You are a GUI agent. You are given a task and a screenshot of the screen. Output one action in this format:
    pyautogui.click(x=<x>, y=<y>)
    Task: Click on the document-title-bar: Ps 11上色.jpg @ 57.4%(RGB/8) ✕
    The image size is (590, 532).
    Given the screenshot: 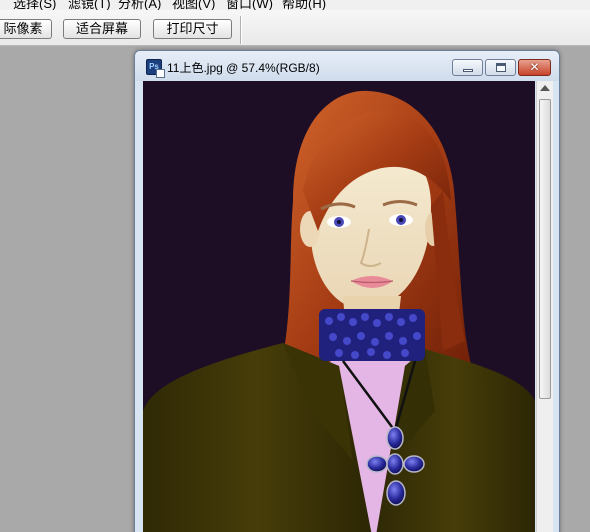 What is the action you would take?
    pyautogui.click(x=347, y=66)
    